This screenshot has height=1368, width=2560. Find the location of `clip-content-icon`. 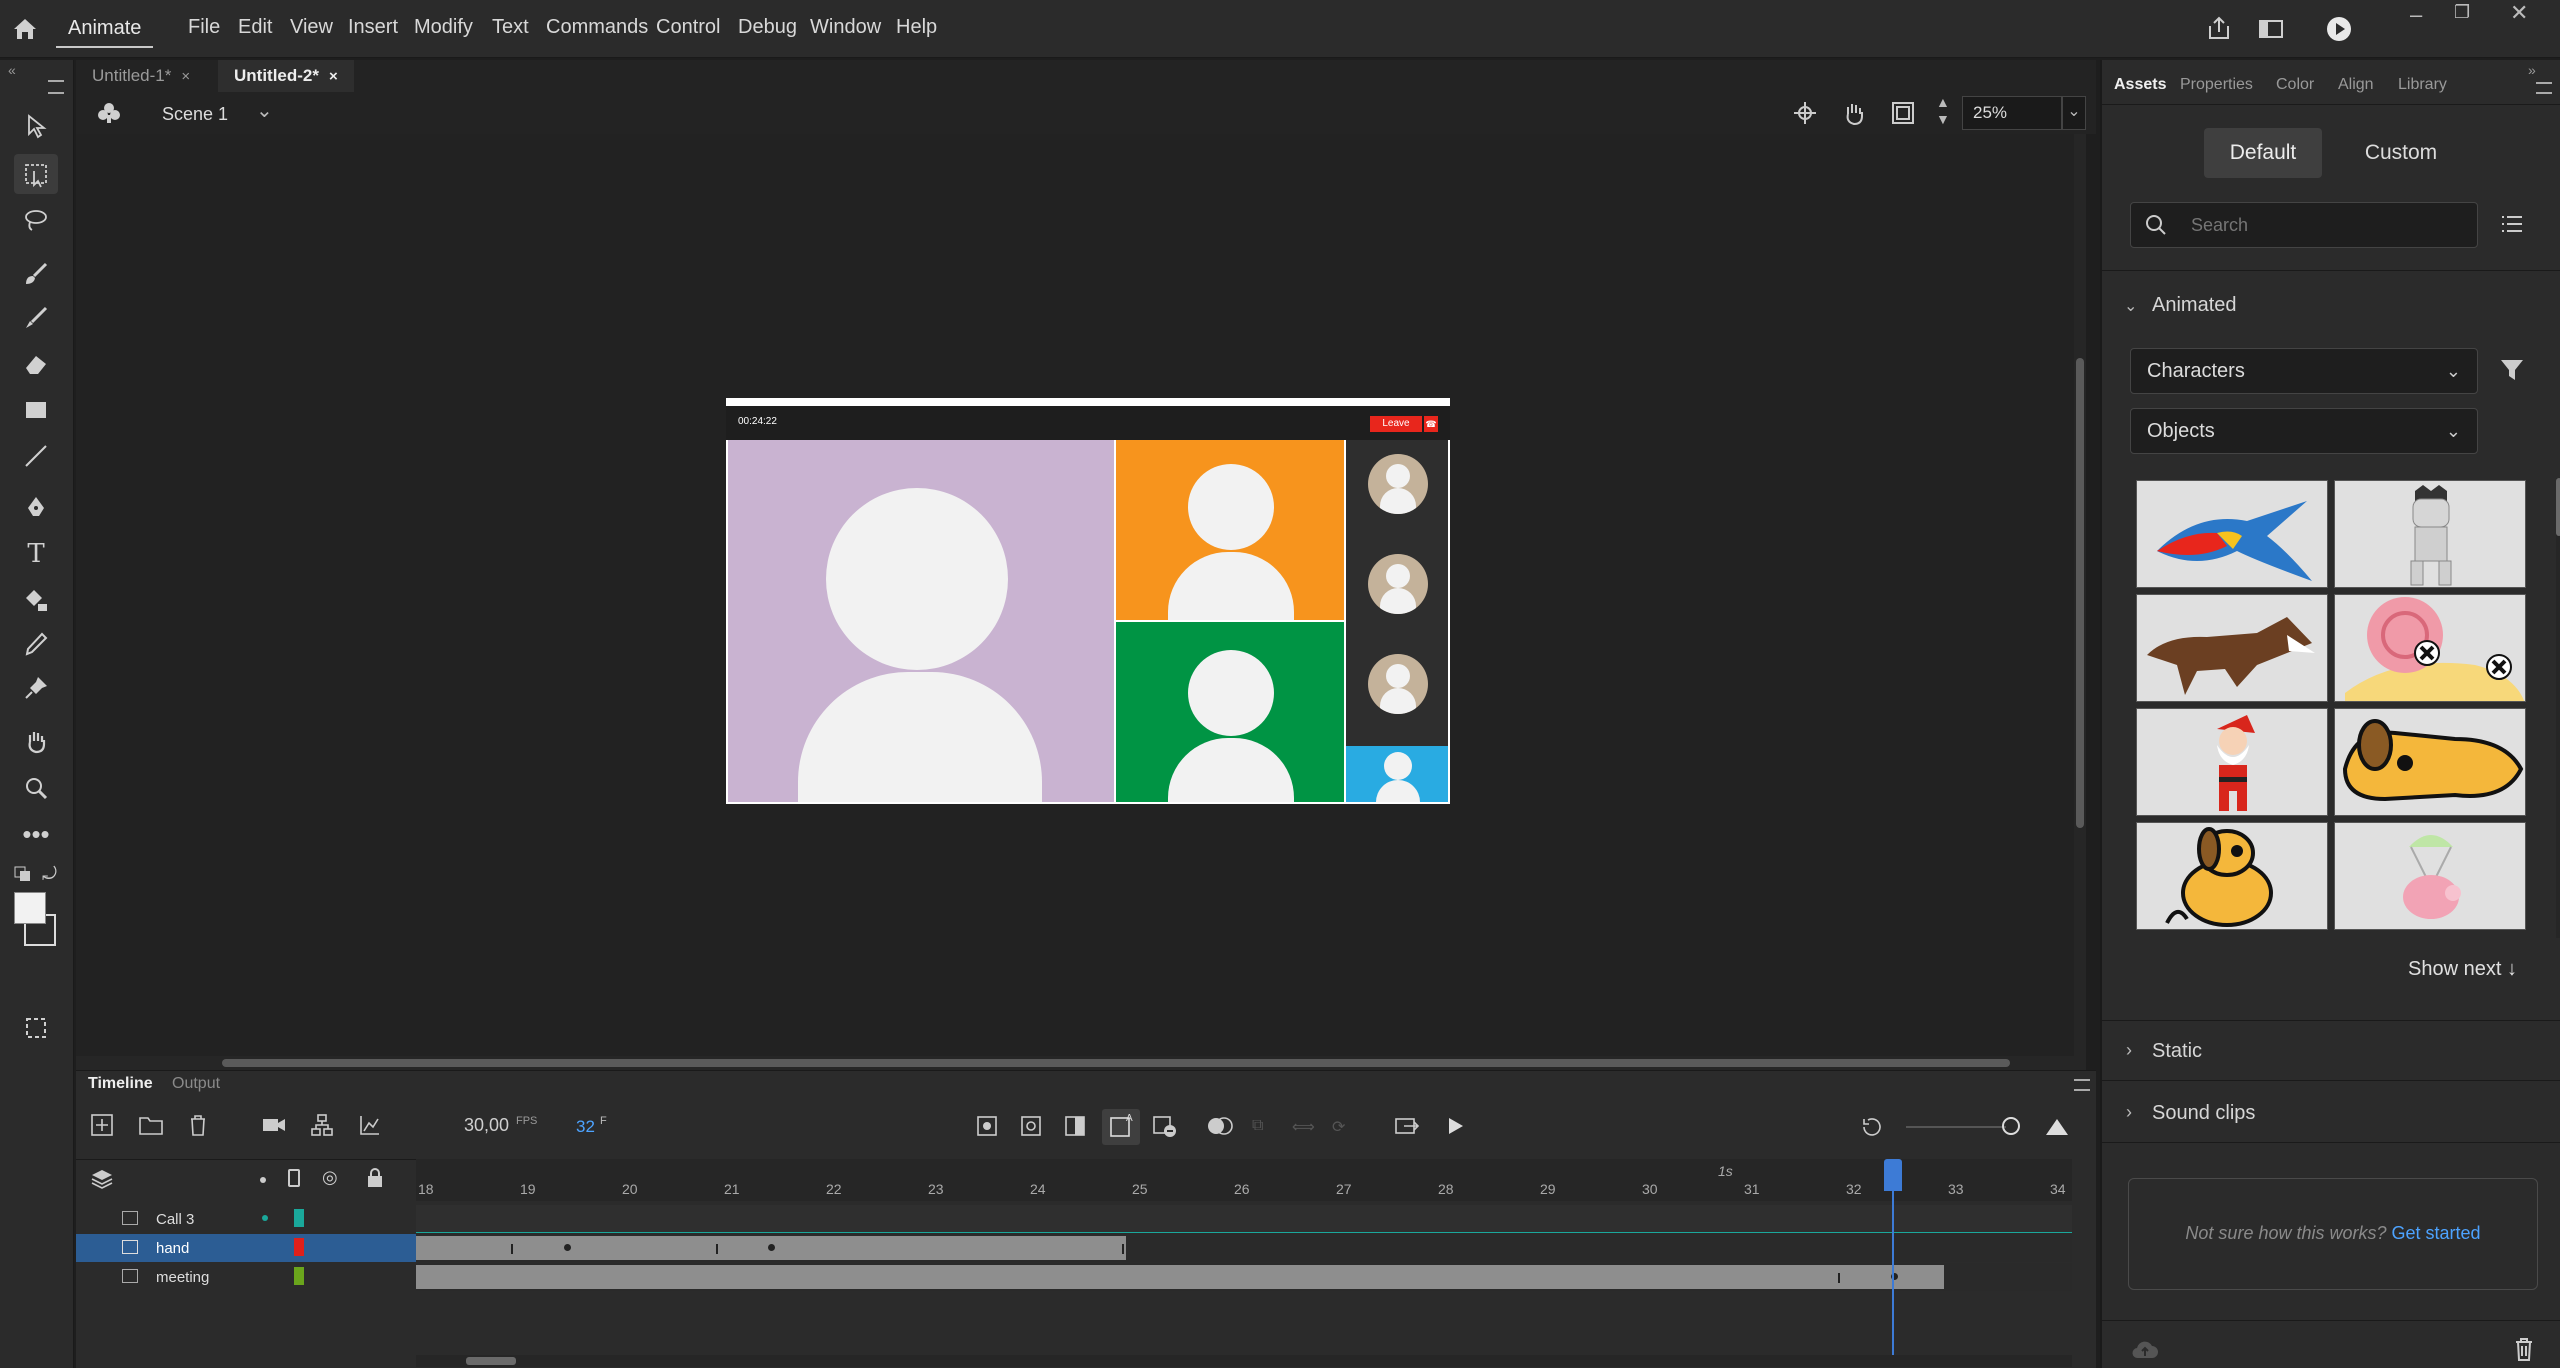

clip-content-icon is located at coordinates (1903, 115).